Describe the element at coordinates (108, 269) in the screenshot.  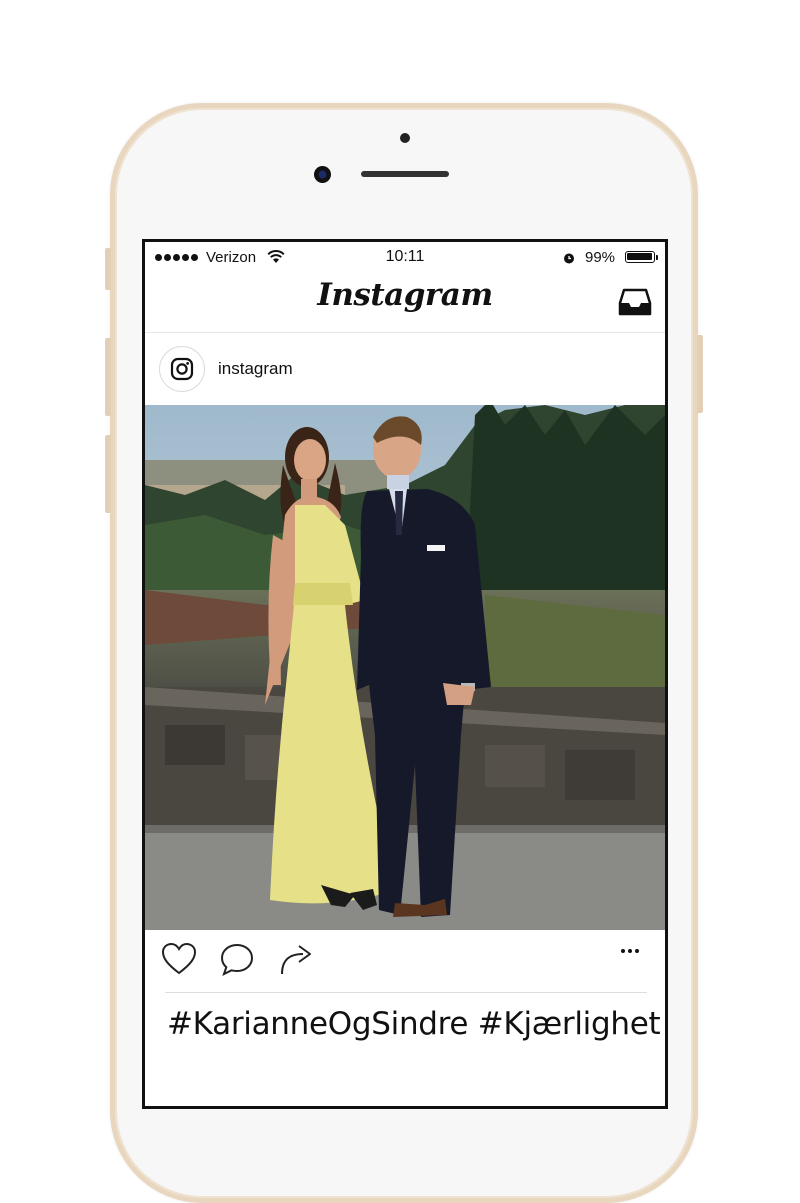
I see `mute-switch` at that location.